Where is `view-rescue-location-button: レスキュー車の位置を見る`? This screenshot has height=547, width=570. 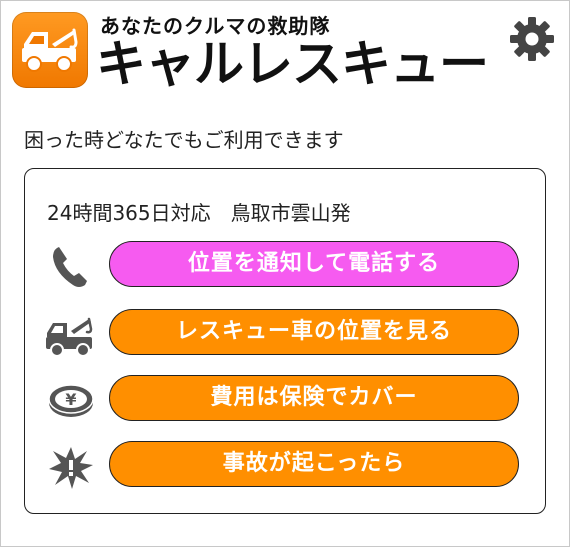
view-rescue-location-button: レスキュー車の位置を見る is located at coordinates (314, 332).